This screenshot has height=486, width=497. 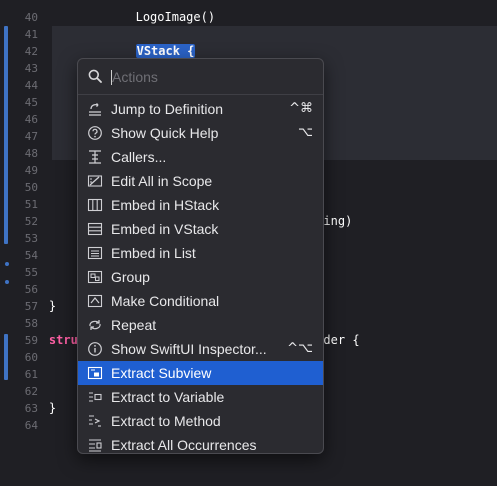 What do you see at coordinates (95, 157) in the screenshot?
I see `callers-icon` at bounding box center [95, 157].